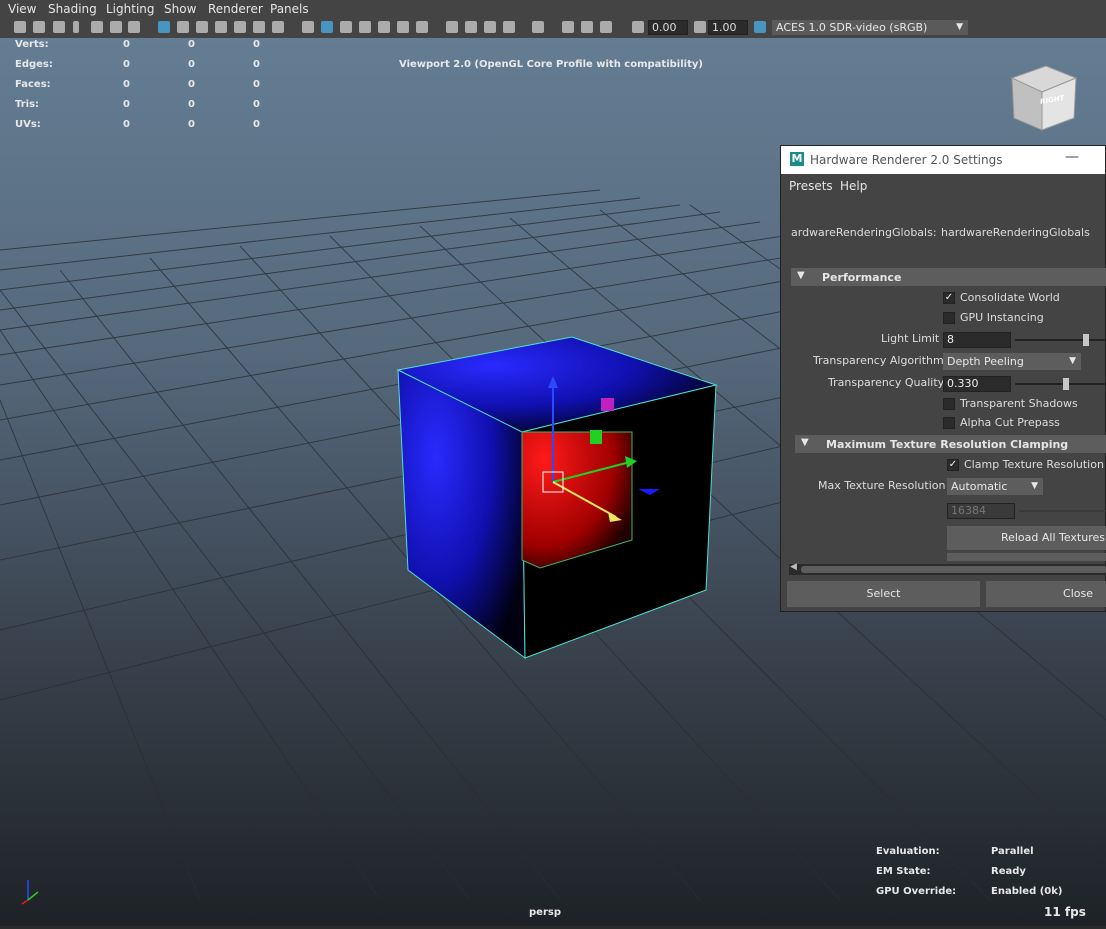 The image size is (1106, 929). What do you see at coordinates (1012, 851) in the screenshot?
I see `hud-evaluation-value: Parallel` at bounding box center [1012, 851].